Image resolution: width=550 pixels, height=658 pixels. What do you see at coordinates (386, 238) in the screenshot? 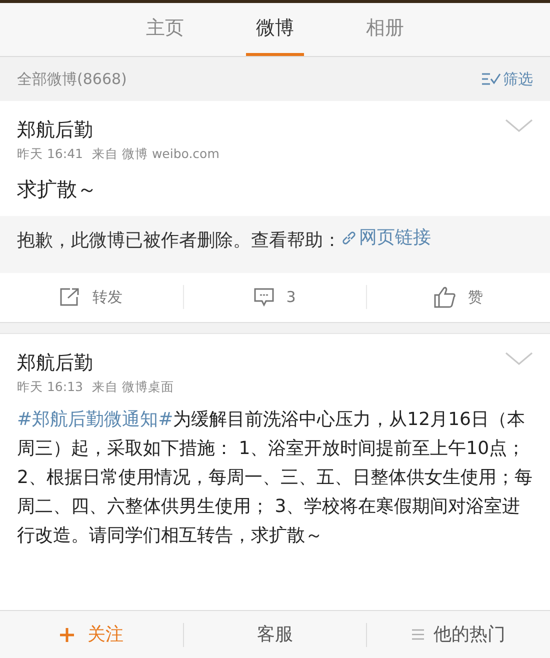
I see `web-link: 网页链接` at bounding box center [386, 238].